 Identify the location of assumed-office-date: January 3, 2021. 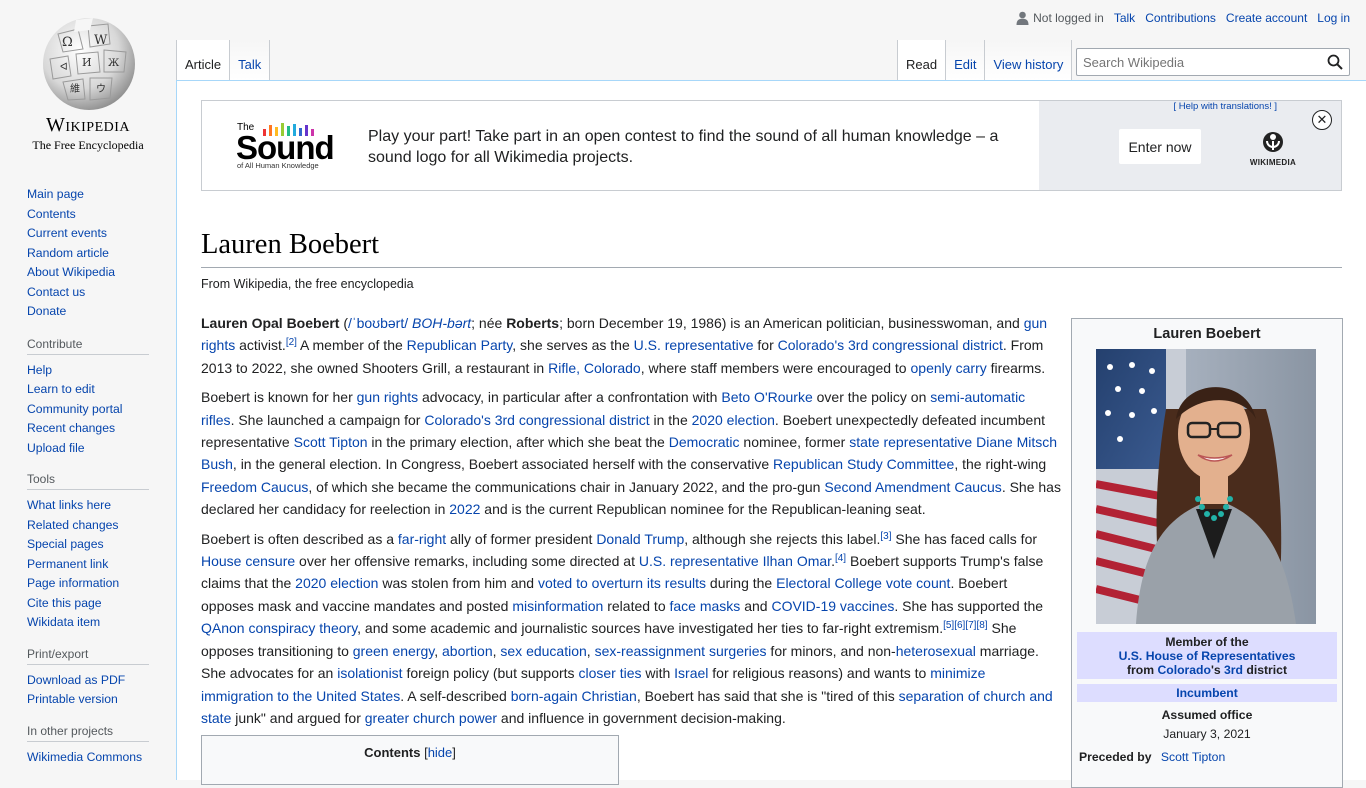
(1207, 734).